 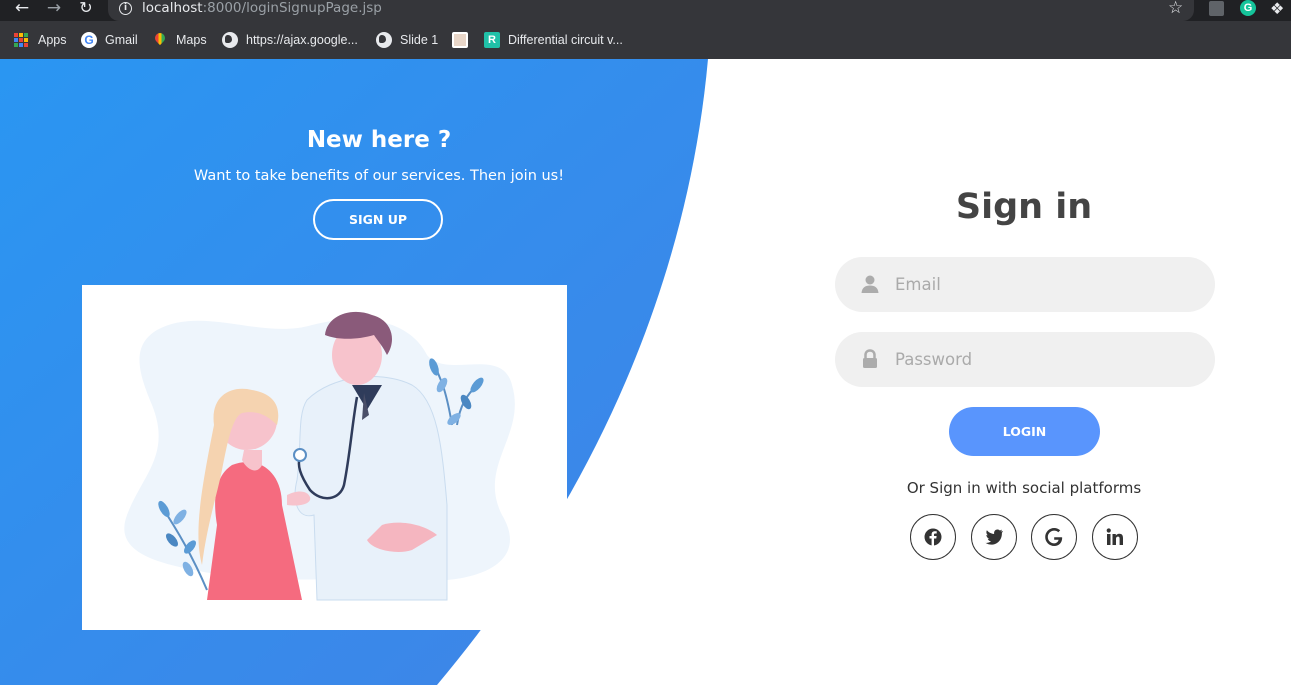 I want to click on url-text: localhost:8000/loginSignupPage.jsp, so click(x=262, y=8).